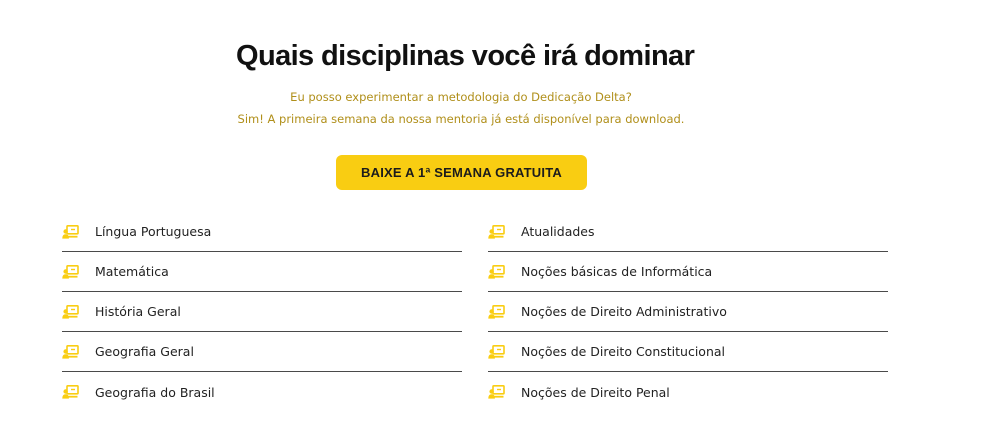  I want to click on subject-item: Geografia do Brasil, so click(262, 392).